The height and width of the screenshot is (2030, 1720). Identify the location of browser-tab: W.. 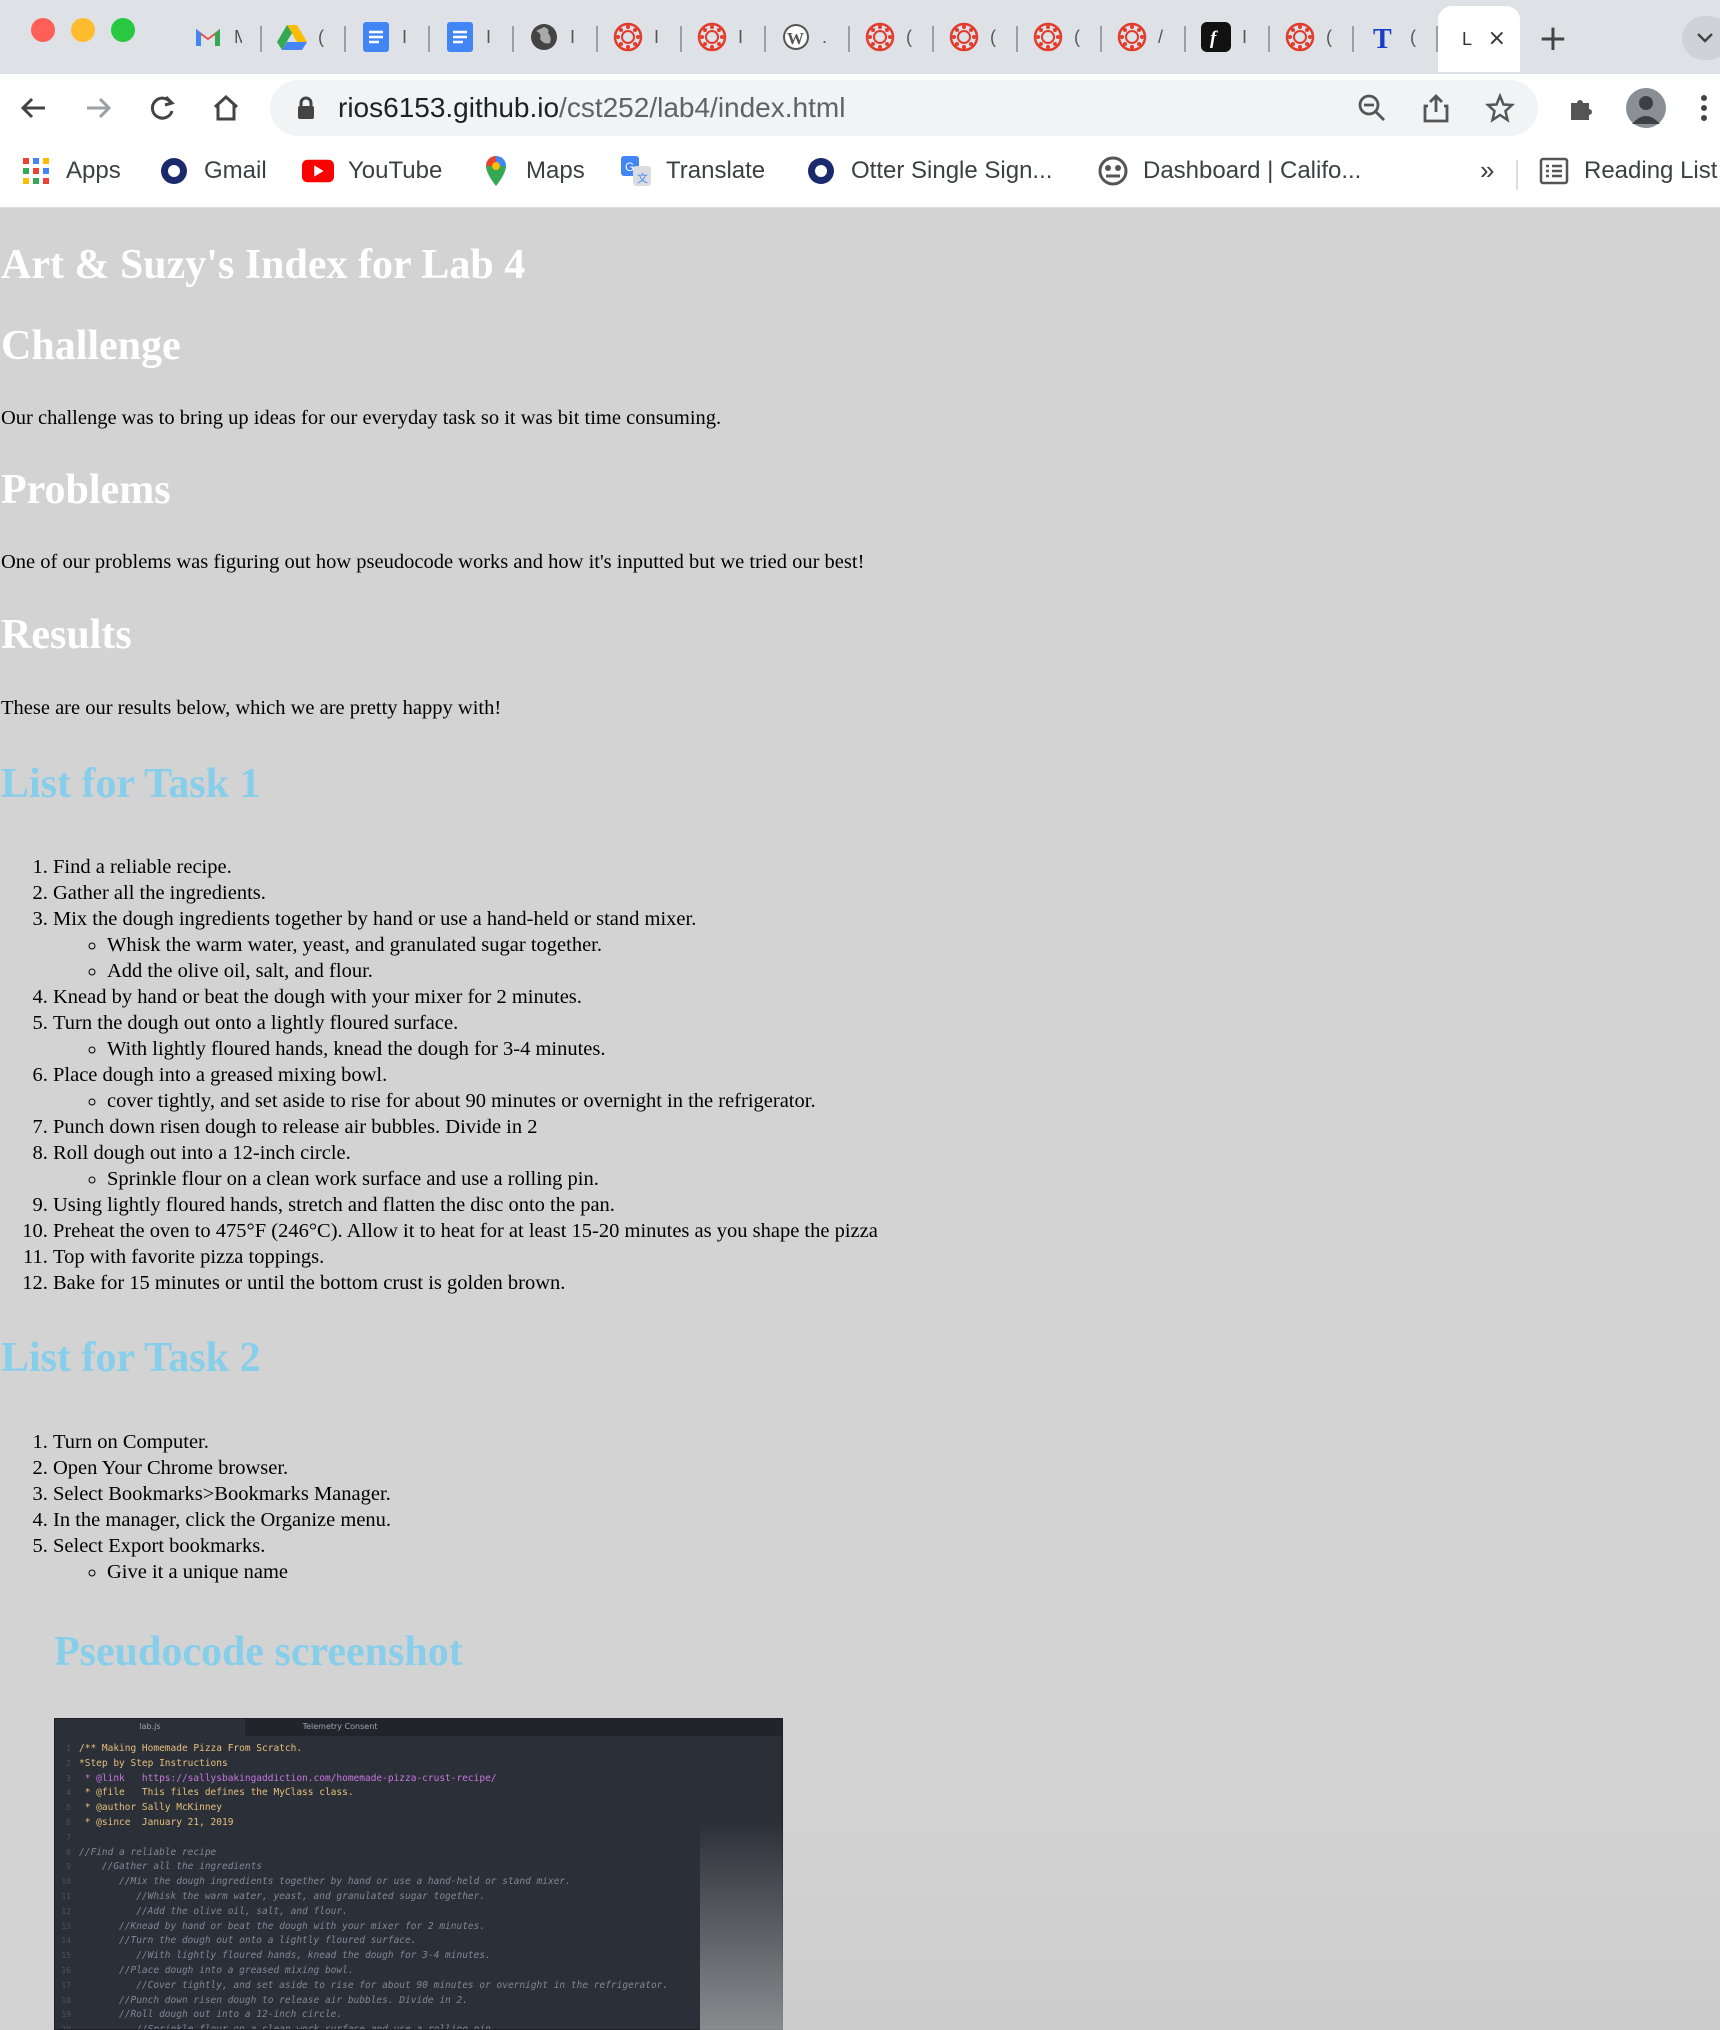
(808, 37).